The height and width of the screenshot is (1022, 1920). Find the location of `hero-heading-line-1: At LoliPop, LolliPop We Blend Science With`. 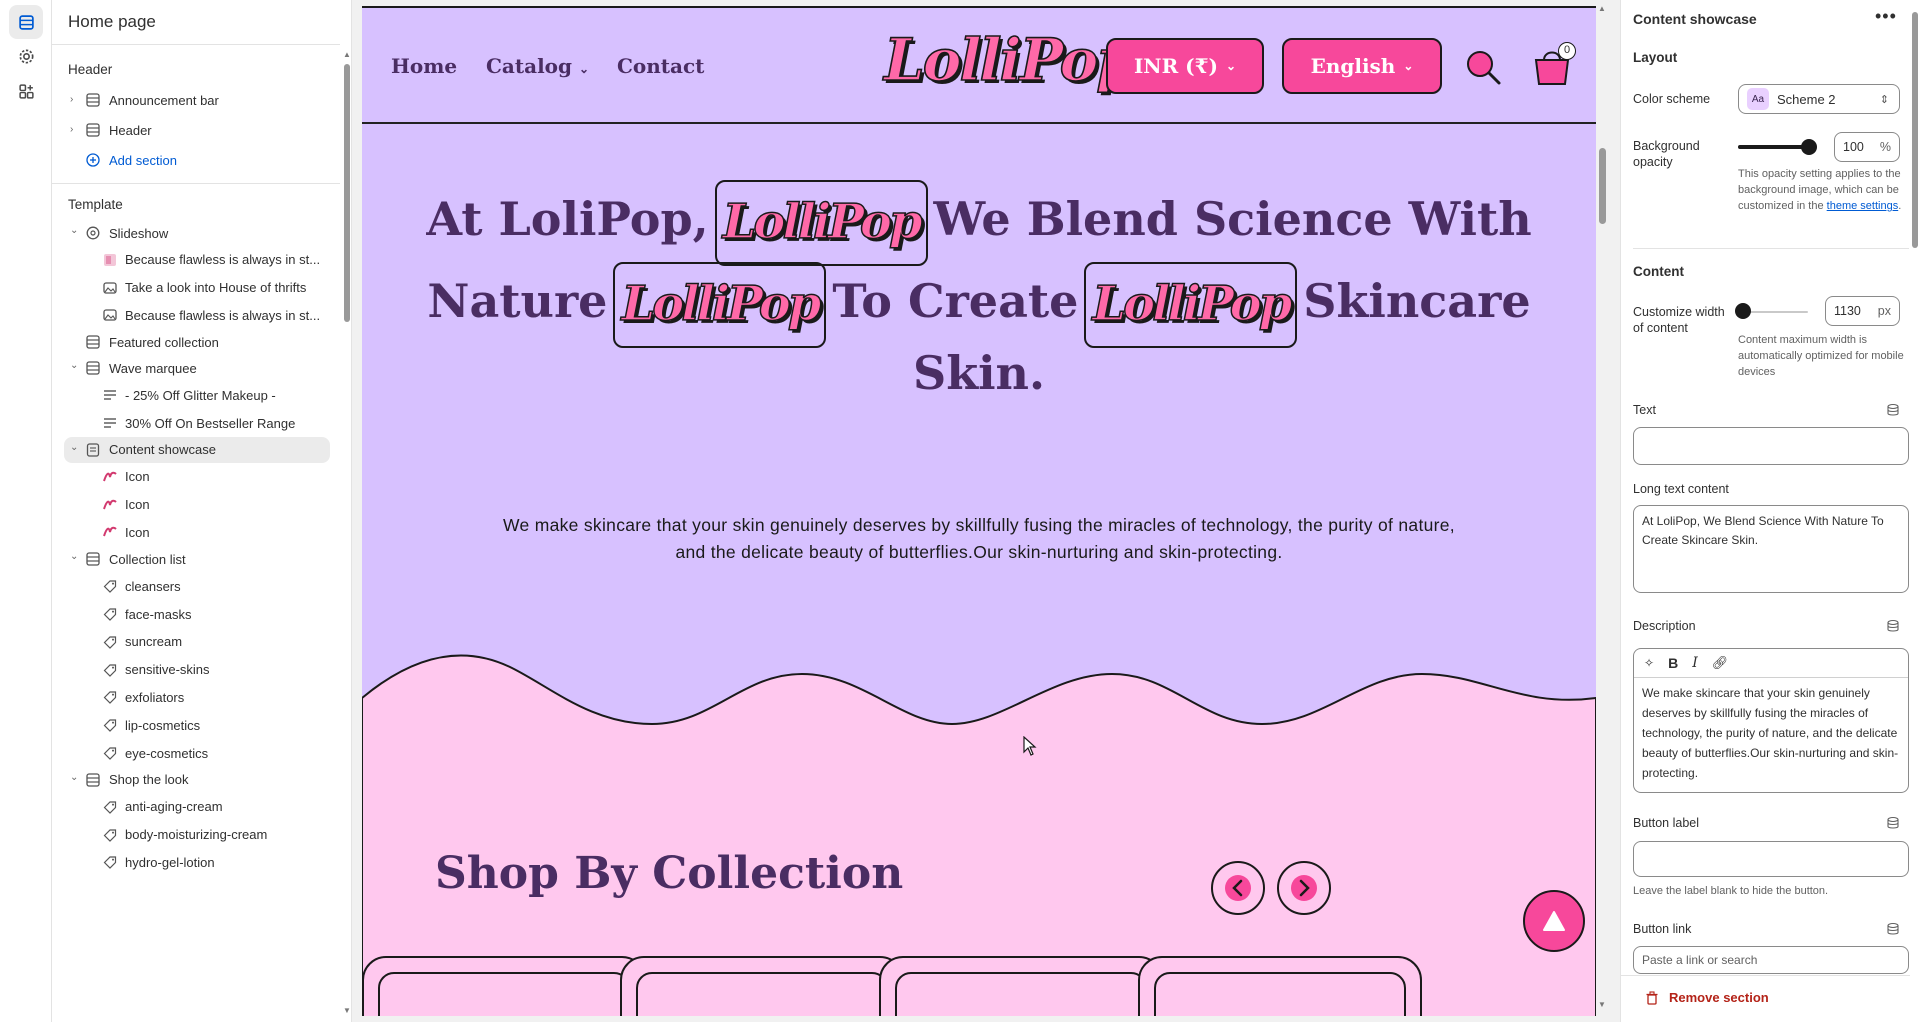

hero-heading-line-1: At LoliPop, LolliPop We Blend Science With is located at coordinates (979, 221).